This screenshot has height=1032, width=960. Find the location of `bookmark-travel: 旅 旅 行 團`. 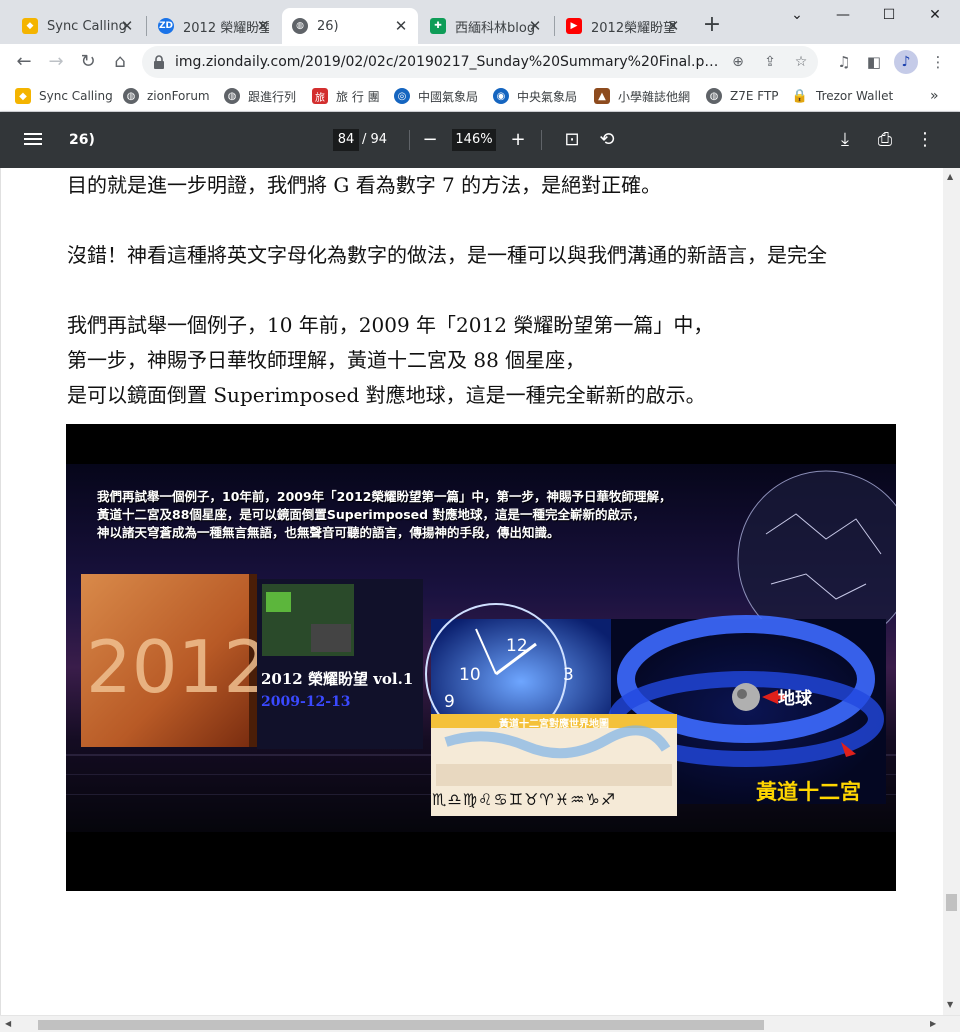

bookmark-travel: 旅 旅 行 團 is located at coordinates (346, 96).